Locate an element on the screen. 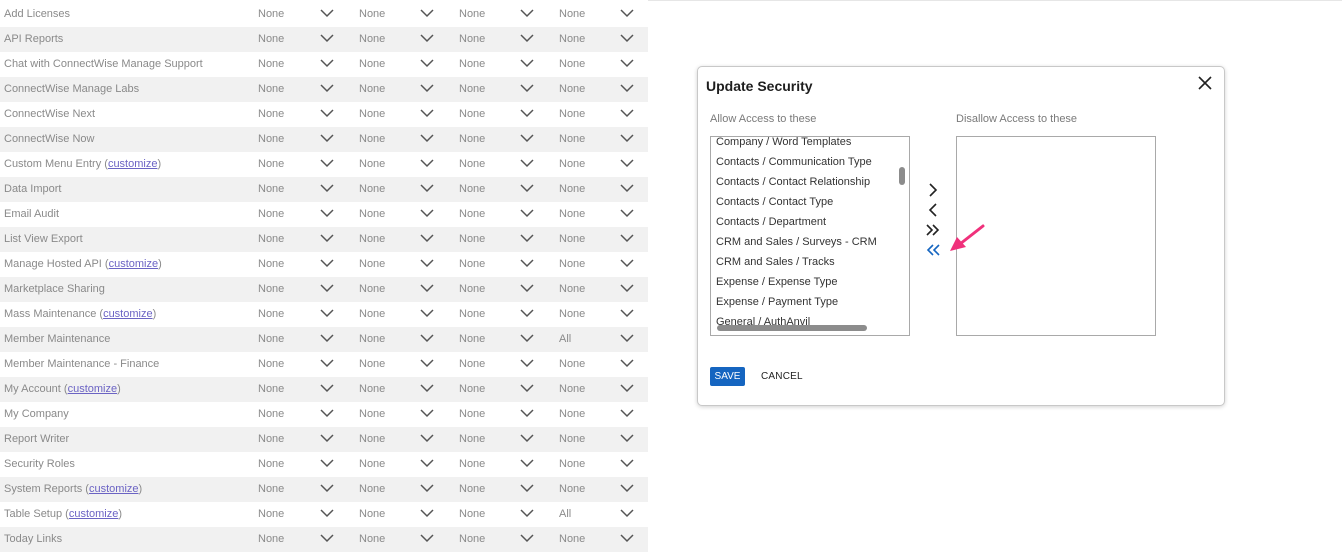 This screenshot has height=554, width=1342. list-item: Contacts / Communication Type is located at coordinates (794, 162).